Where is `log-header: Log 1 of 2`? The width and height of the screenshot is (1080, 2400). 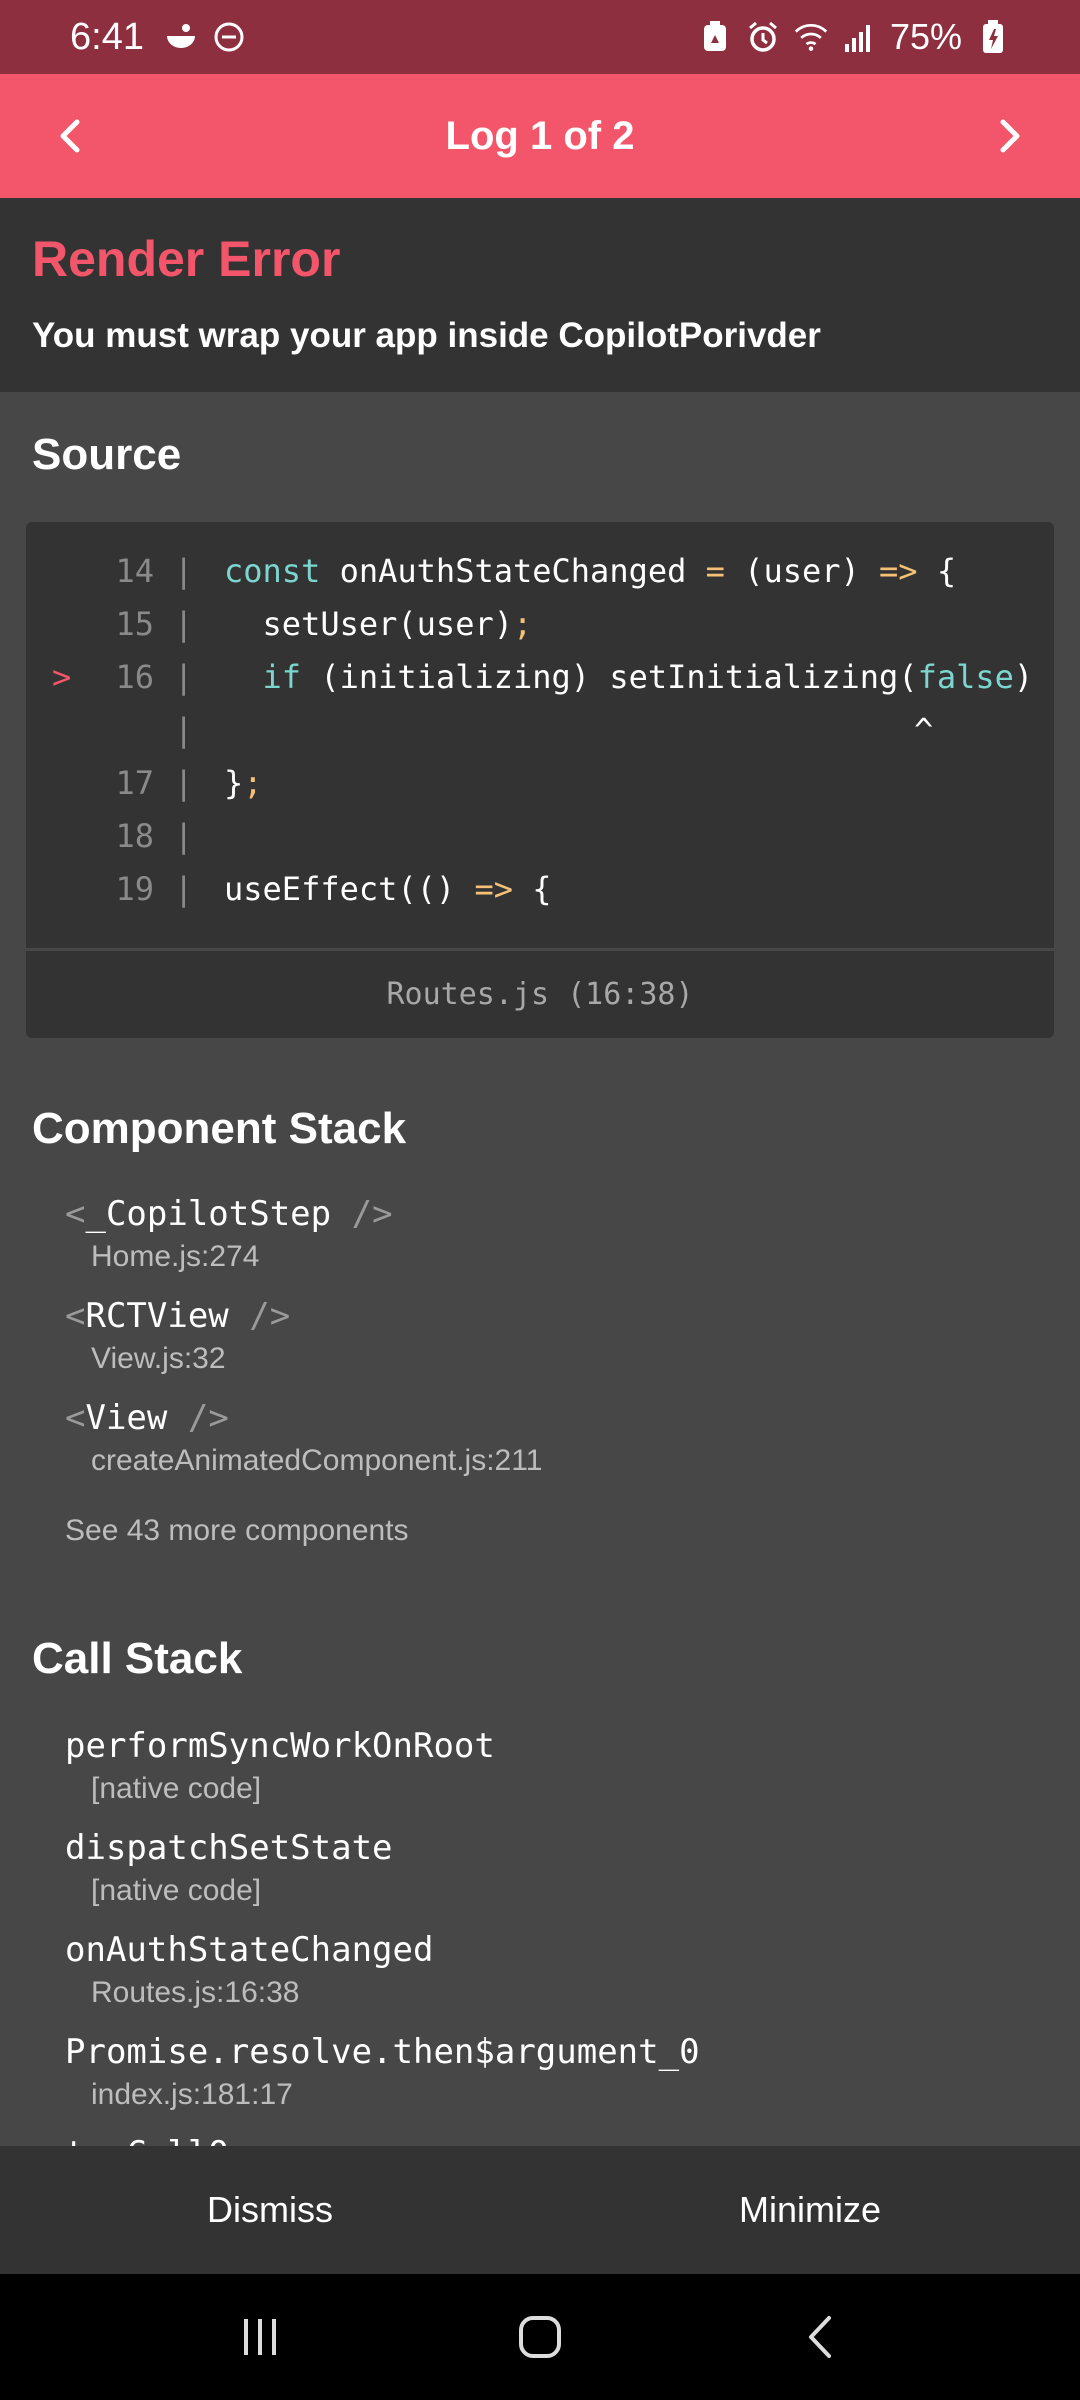 log-header: Log 1 of 2 is located at coordinates (540, 136).